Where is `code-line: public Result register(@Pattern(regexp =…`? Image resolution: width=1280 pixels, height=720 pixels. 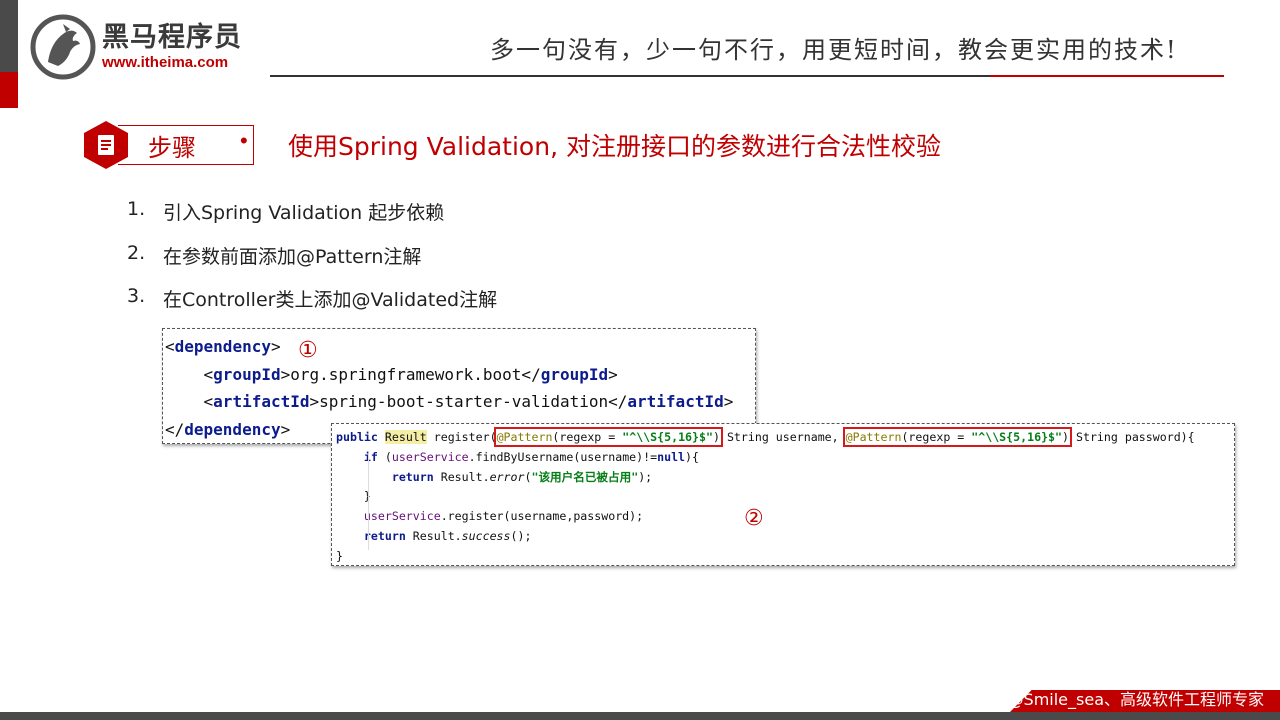 code-line: public Result register(@Pattern(regexp =… is located at coordinates (765, 437).